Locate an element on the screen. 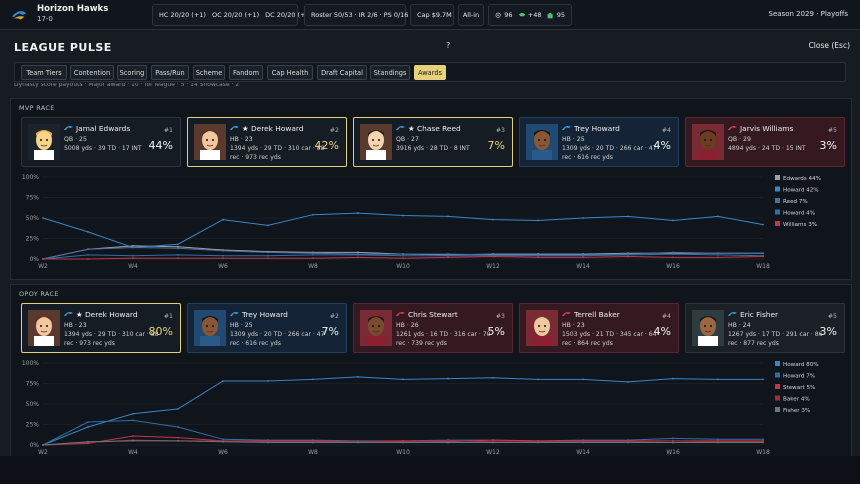  win-probability: 42% is located at coordinates (326, 145).